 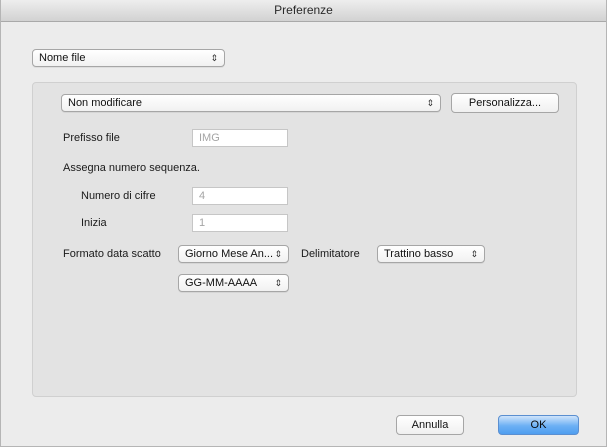 I want to click on file-name-mode-value: Non modificare, so click(x=105, y=103).